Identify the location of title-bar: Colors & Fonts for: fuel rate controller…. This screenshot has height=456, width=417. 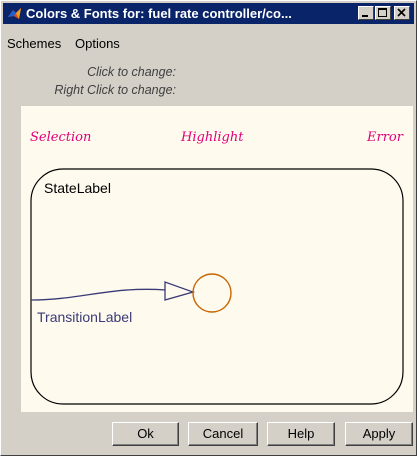
(208, 13).